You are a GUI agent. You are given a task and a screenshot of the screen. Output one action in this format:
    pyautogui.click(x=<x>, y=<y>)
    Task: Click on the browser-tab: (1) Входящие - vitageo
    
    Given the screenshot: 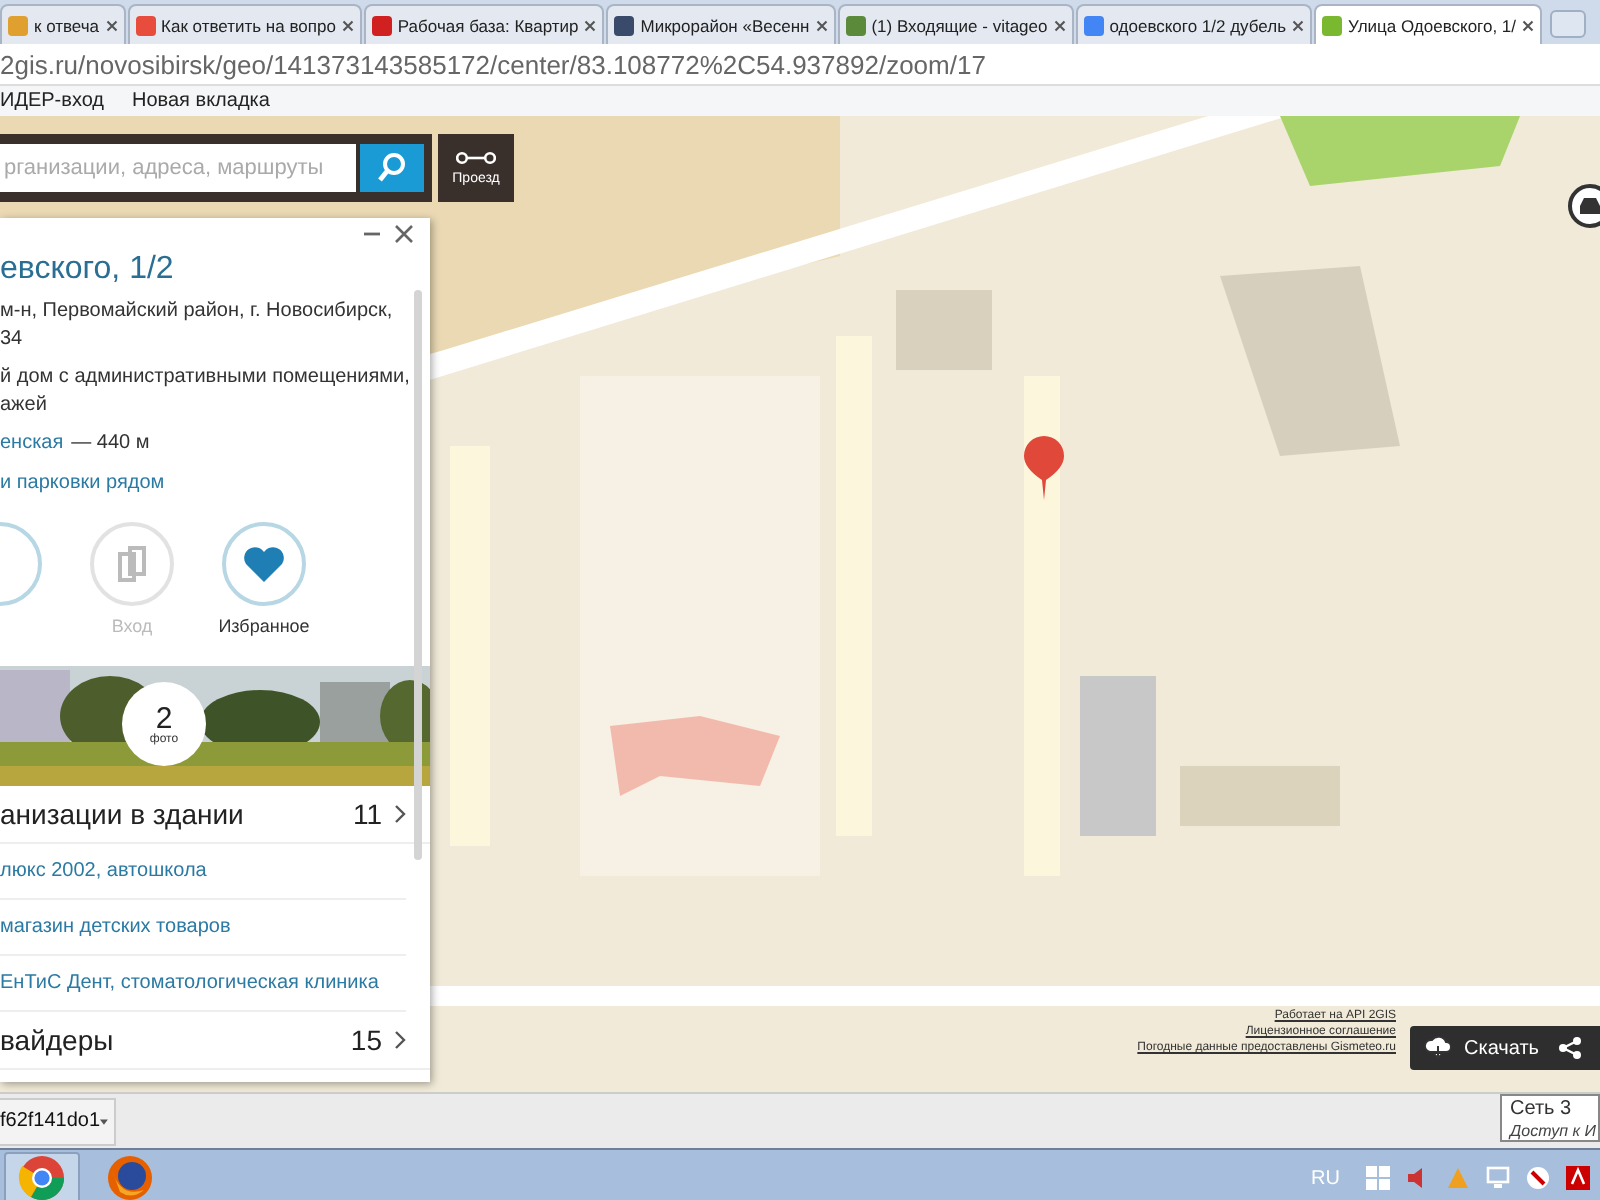 What is the action you would take?
    pyautogui.click(x=955, y=24)
    